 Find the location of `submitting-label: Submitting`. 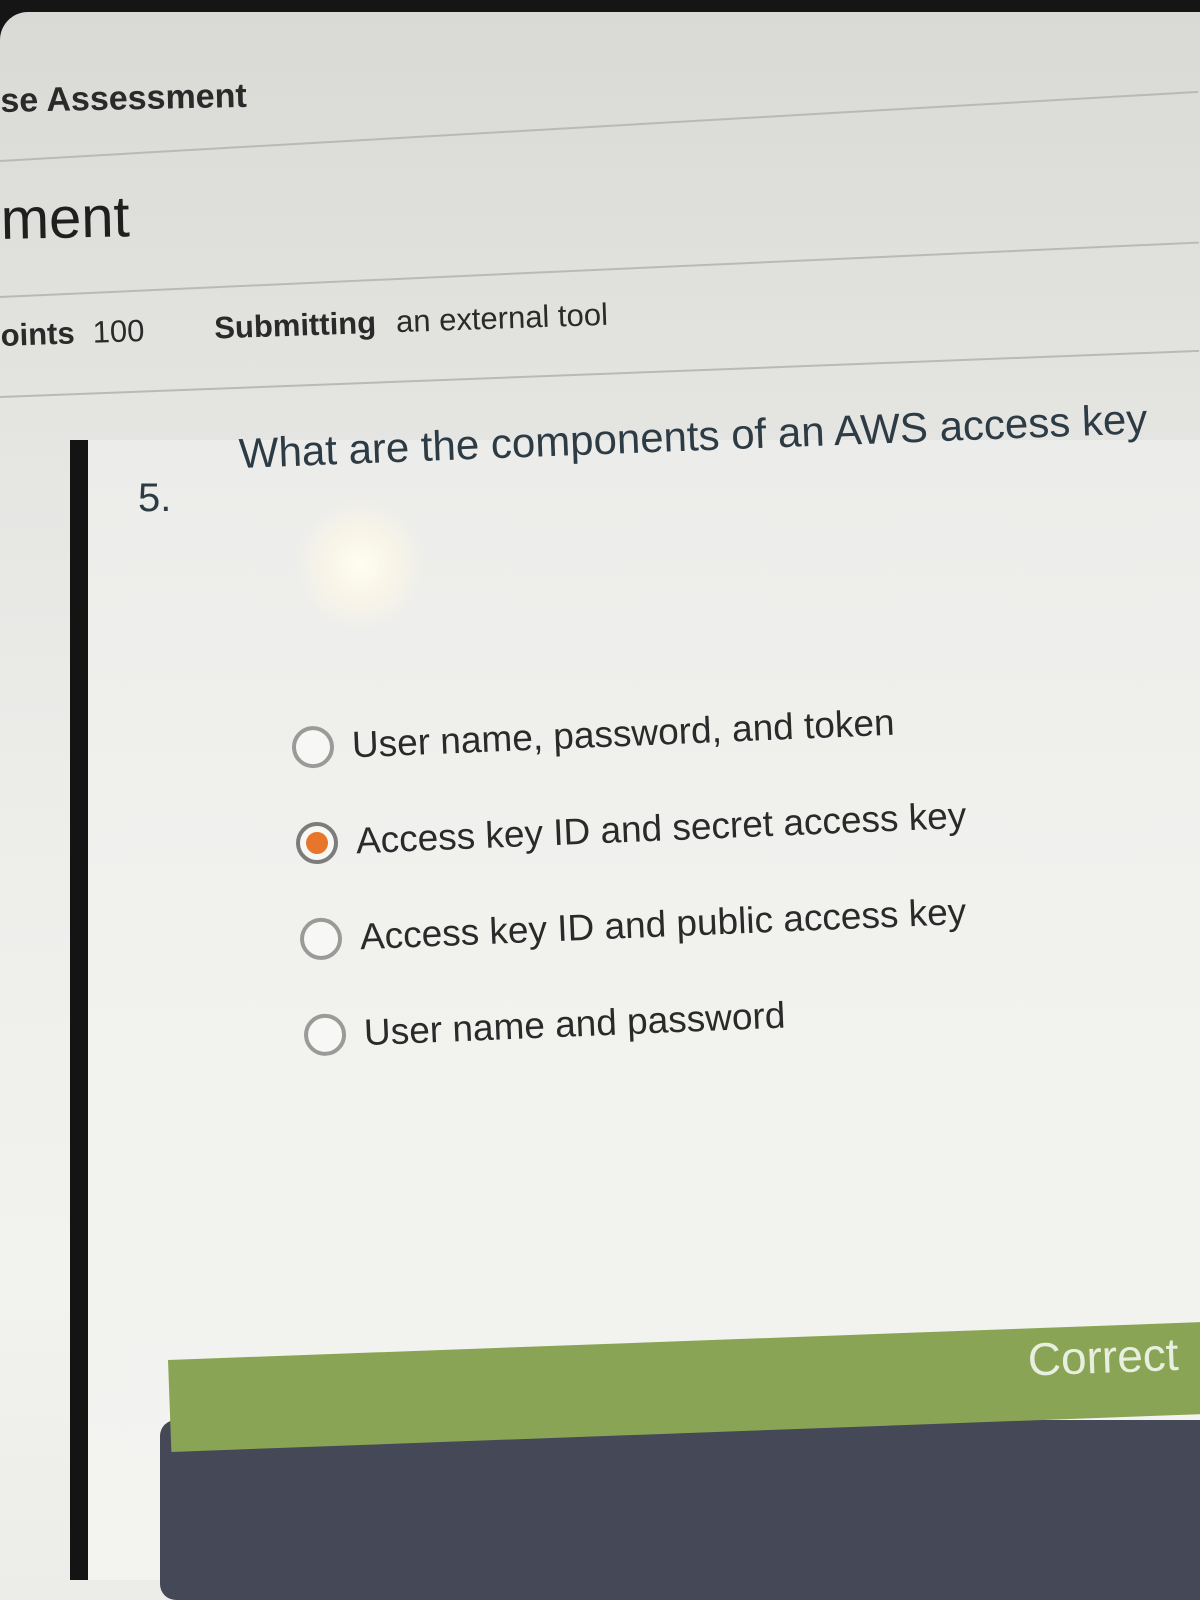

submitting-label: Submitting is located at coordinates (295, 325).